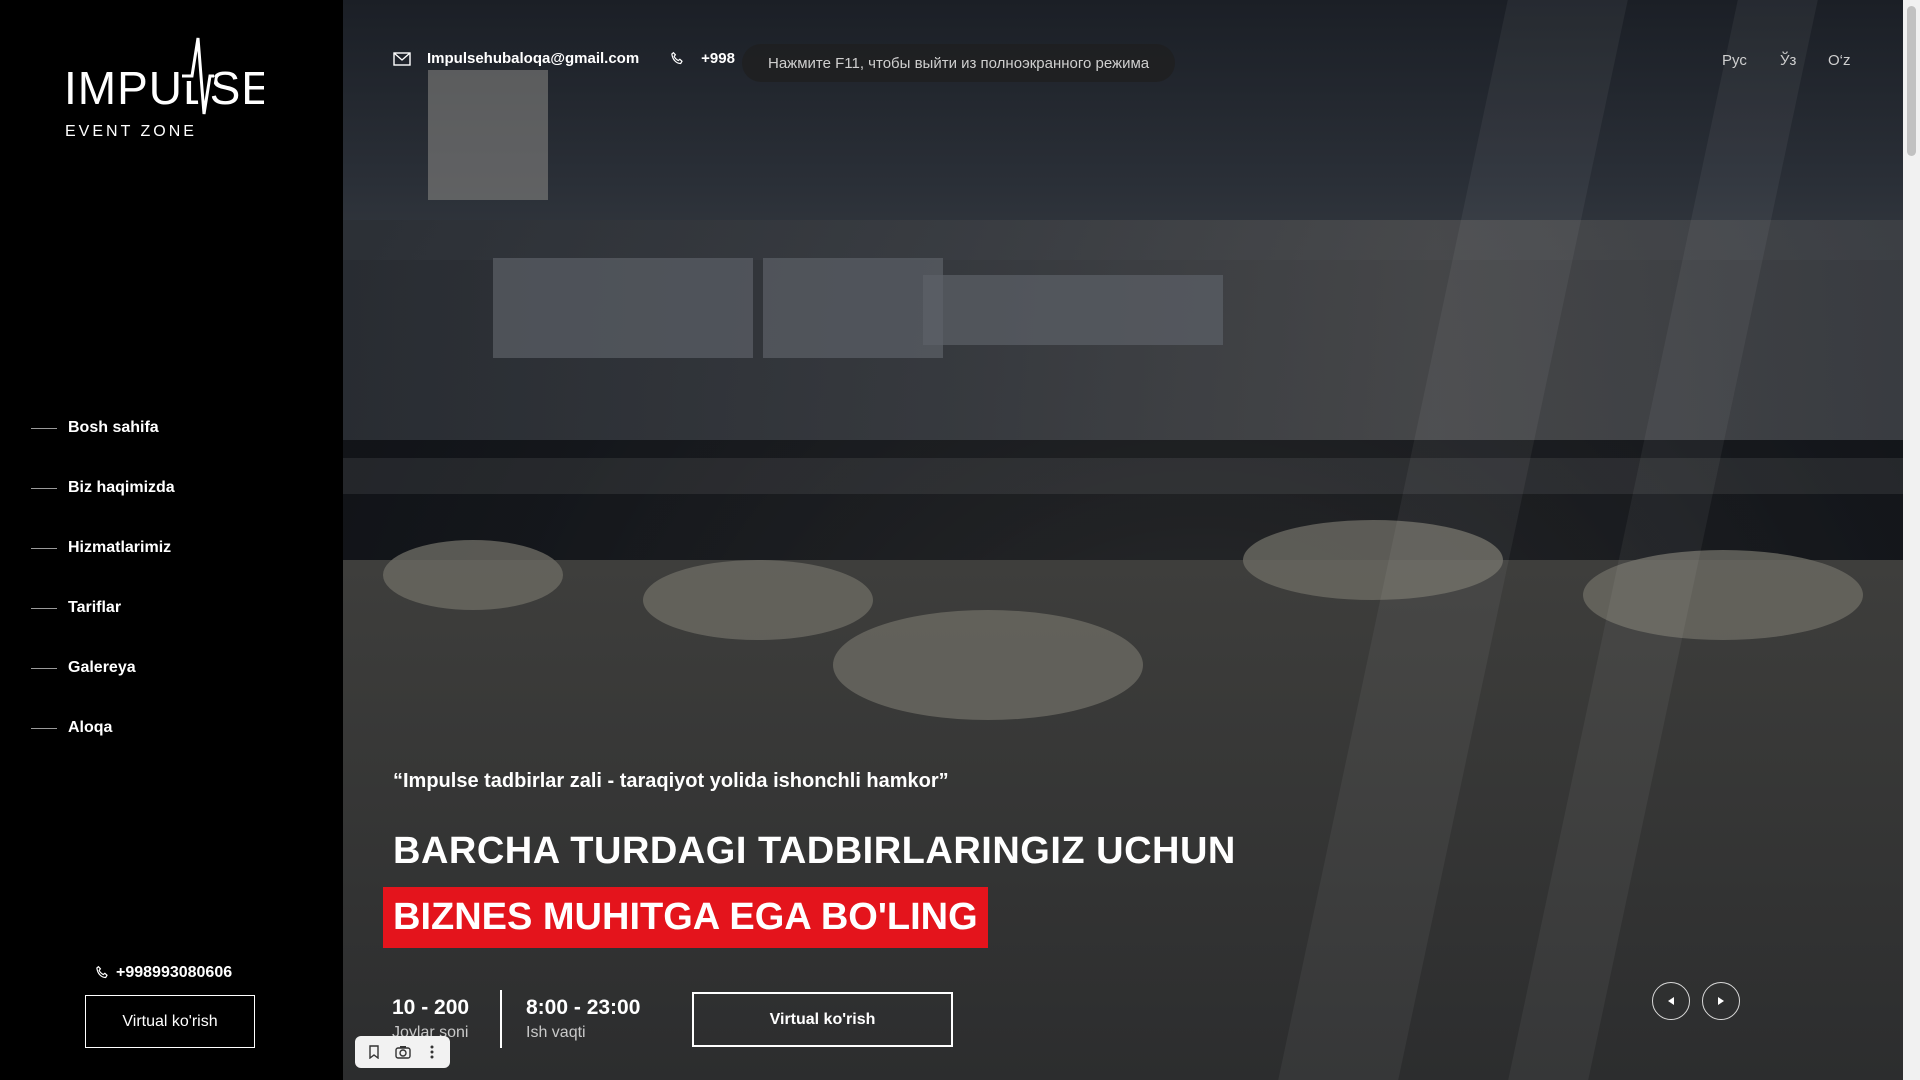  I want to click on nav-label: Bosh sahifa, so click(113, 427).